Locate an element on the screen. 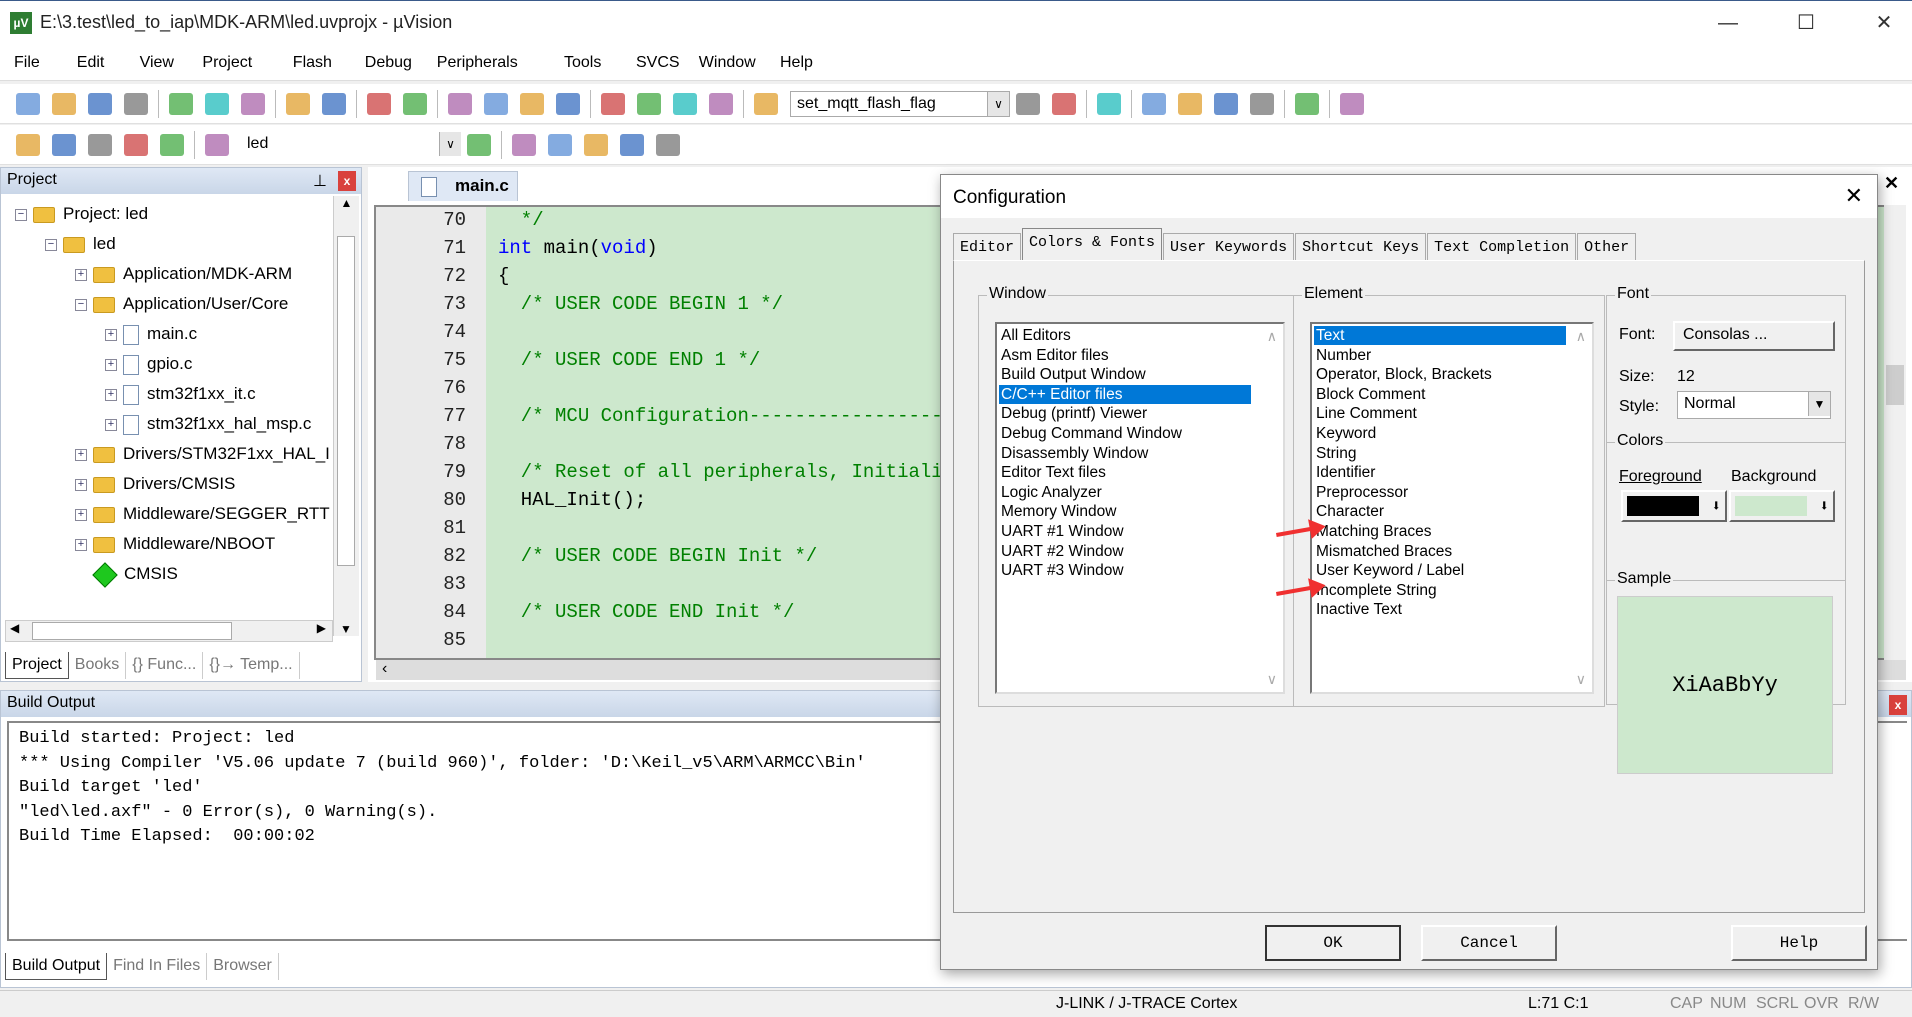  list-item: Debug Command Window is located at coordinates (1125, 433).